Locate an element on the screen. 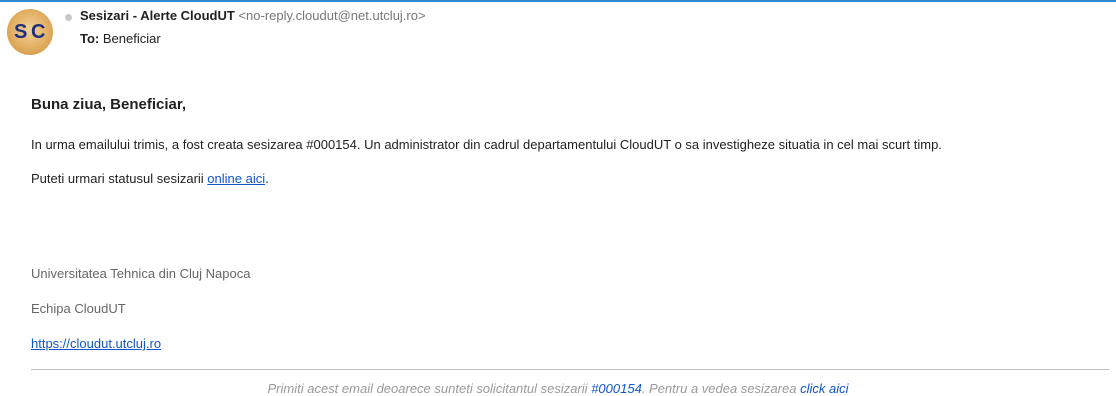 Image resolution: width=1116 pixels, height=396 pixels. view-ticket-link: click aici is located at coordinates (824, 388).